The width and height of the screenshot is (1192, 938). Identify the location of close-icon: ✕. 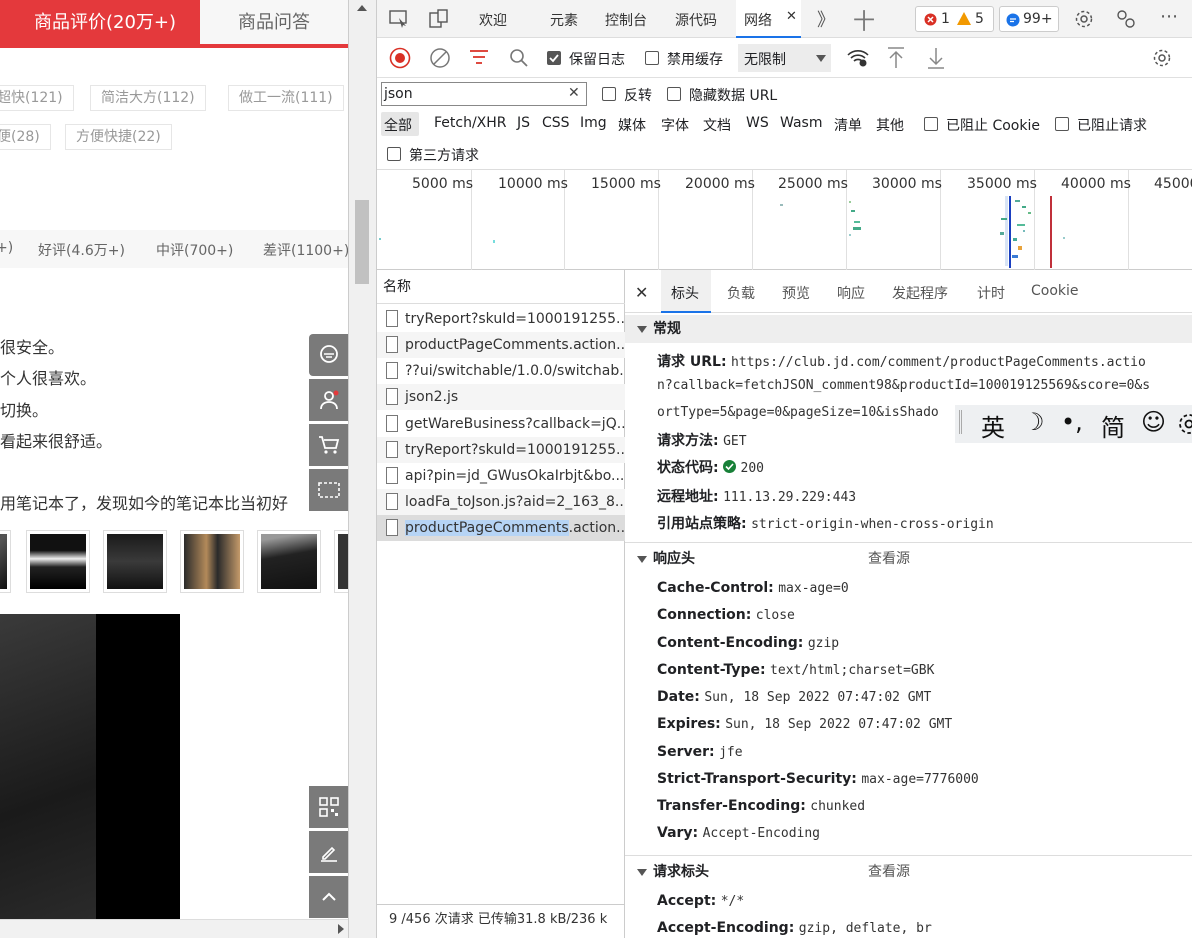
(791, 16).